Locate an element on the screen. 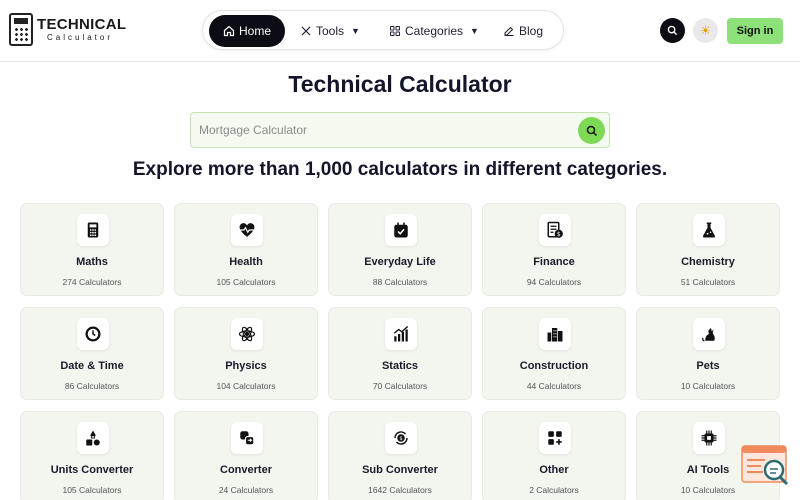 The height and width of the screenshot is (500, 800). category-card-statics: Statics 70 Calculators is located at coordinates (400, 353).